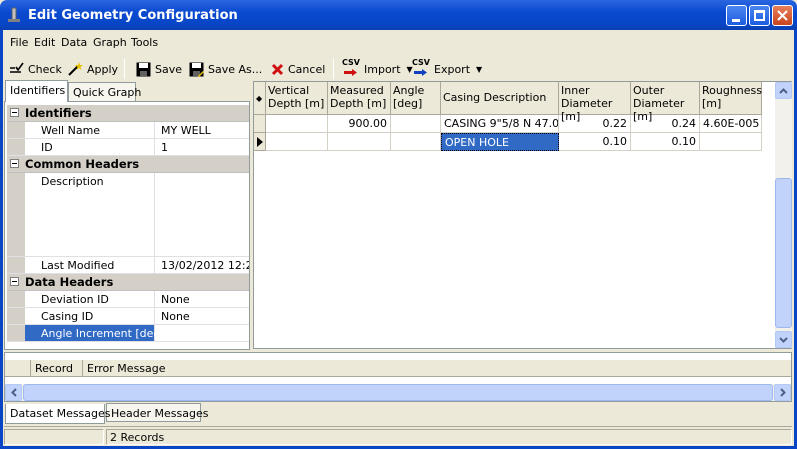 The height and width of the screenshot is (449, 797). Describe the element at coordinates (128, 299) in the screenshot. I see `property-deviation-id: Deviation ID None` at that location.